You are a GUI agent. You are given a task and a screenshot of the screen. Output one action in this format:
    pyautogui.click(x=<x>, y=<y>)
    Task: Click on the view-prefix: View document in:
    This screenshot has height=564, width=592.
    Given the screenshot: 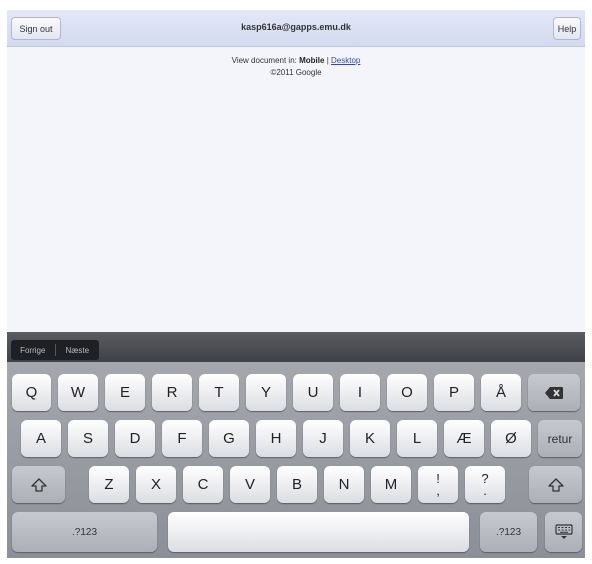 What is the action you would take?
    pyautogui.click(x=264, y=60)
    